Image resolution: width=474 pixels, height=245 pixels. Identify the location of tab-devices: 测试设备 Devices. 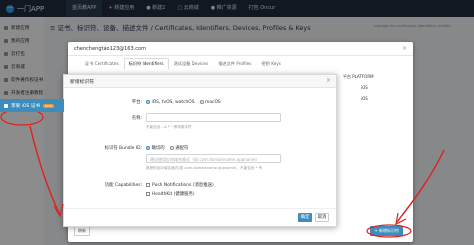
(191, 64).